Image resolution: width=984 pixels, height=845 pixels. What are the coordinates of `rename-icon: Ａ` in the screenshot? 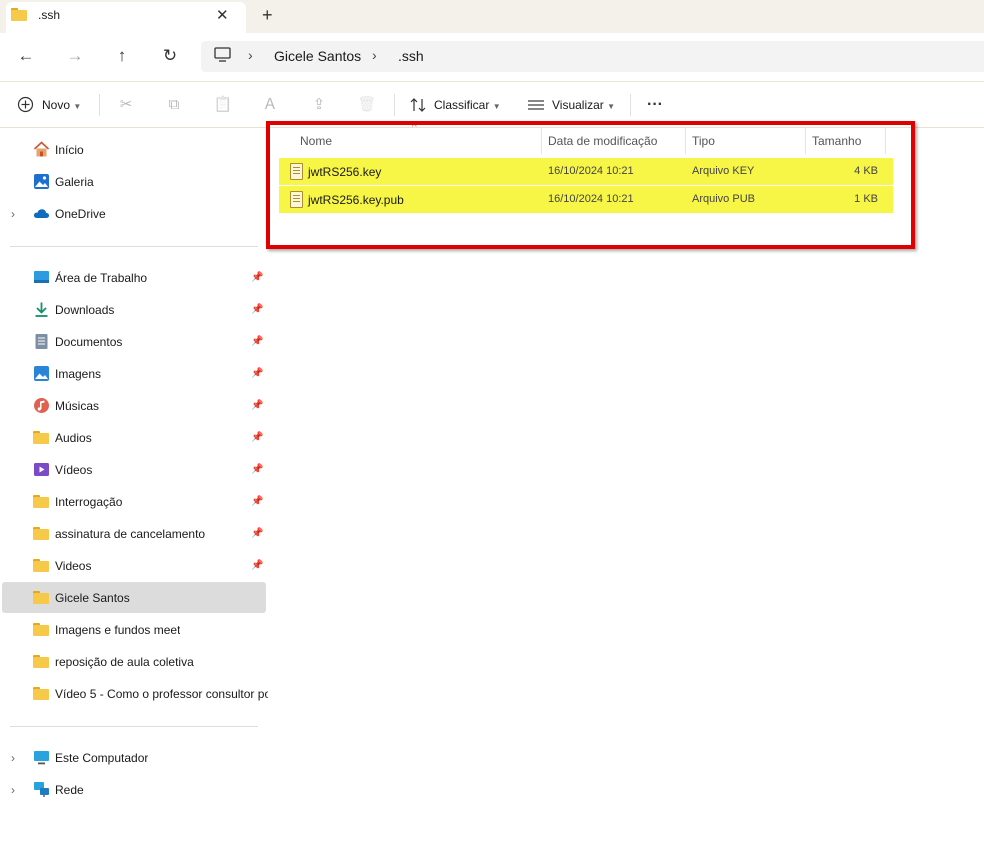 It's located at (270, 105).